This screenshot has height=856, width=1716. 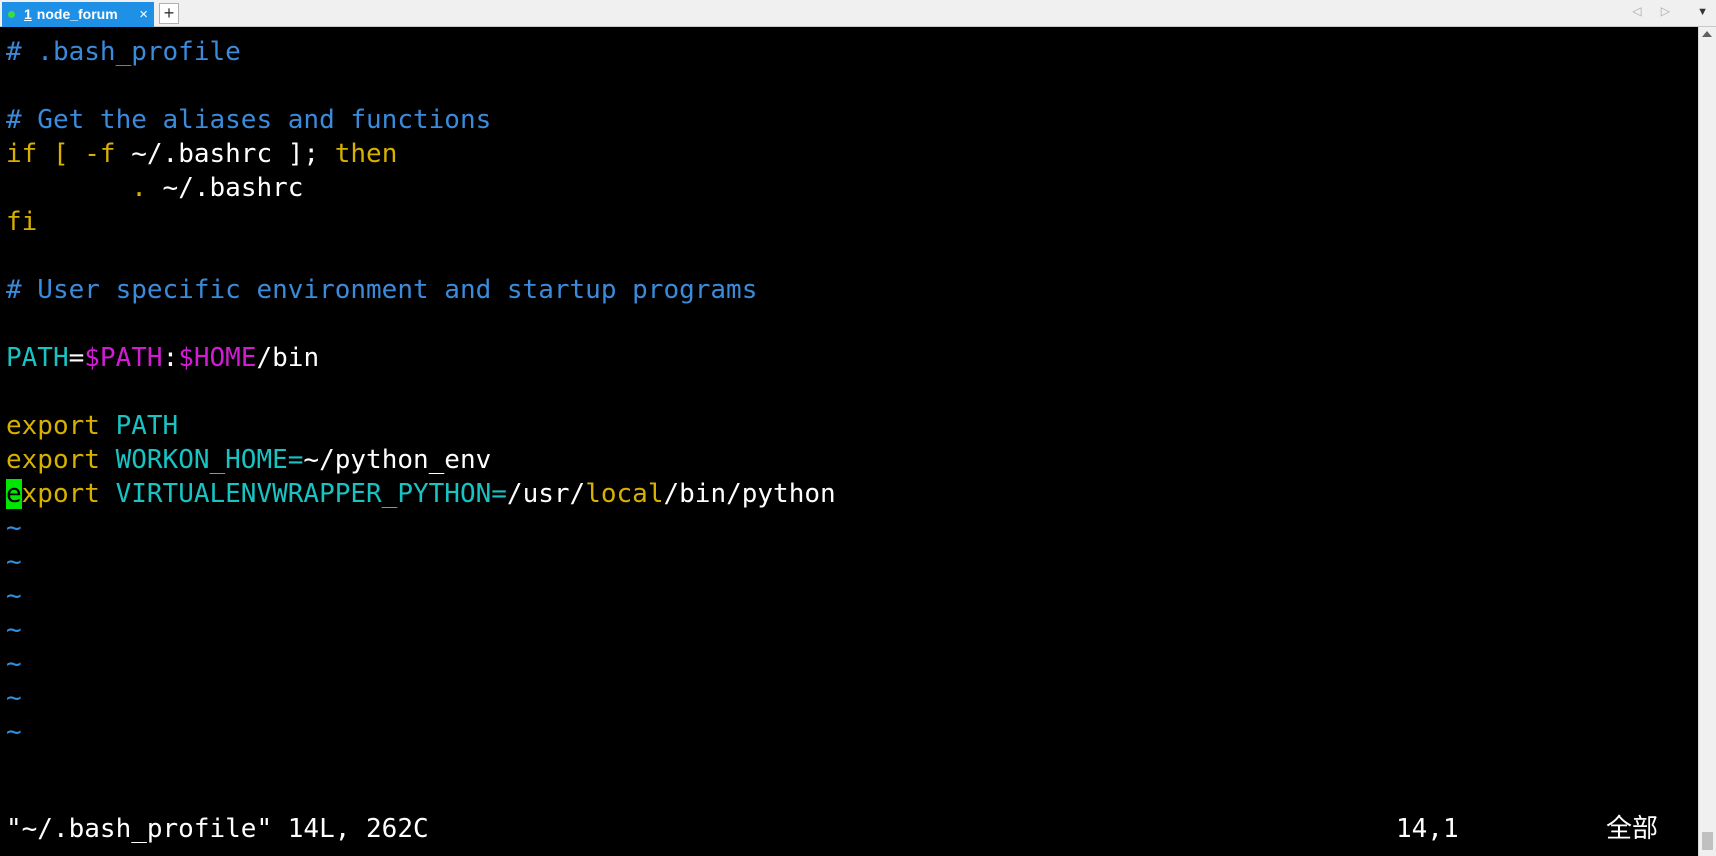 I want to click on code-line: if [ -f ~/.bashrc ]; then, so click(x=201, y=154).